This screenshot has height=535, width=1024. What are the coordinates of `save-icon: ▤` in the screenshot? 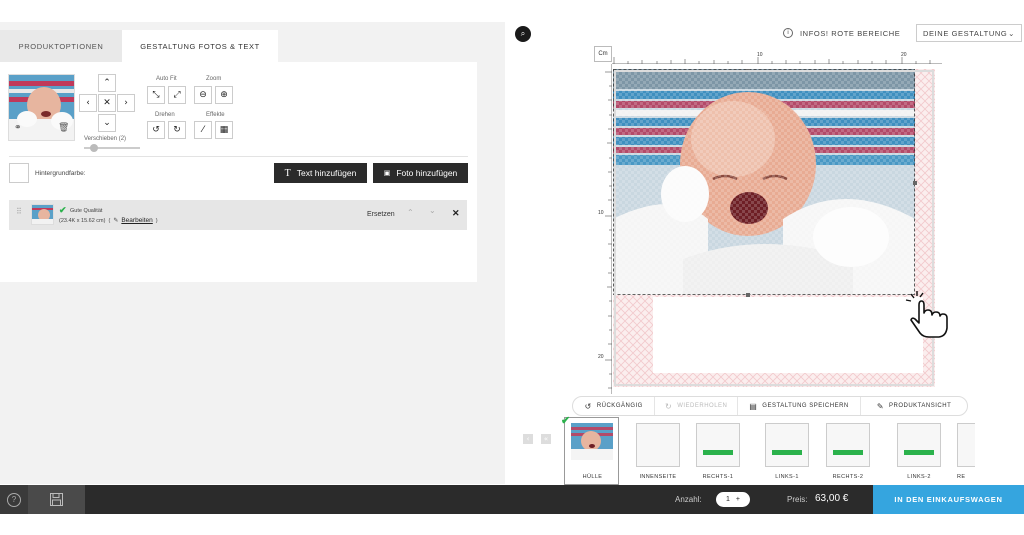 It's located at (753, 406).